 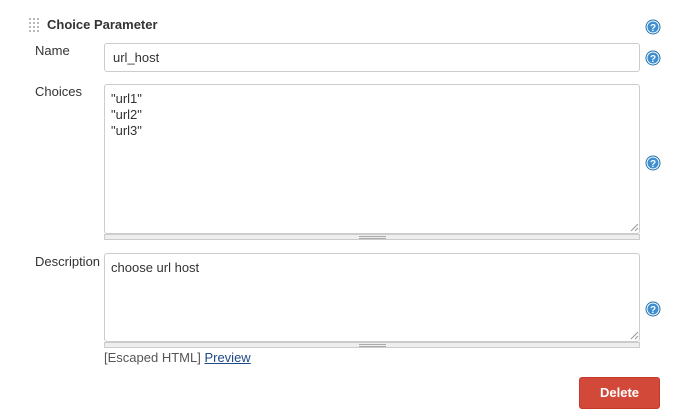 I want to click on name-label: Name, so click(x=52, y=50).